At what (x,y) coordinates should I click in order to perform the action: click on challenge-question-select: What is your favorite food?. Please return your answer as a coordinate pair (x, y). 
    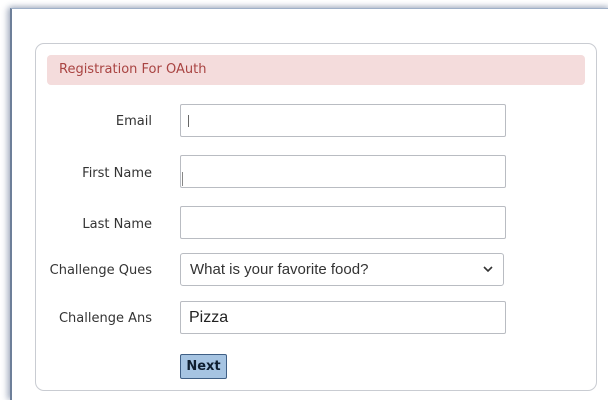
    Looking at the image, I should click on (342, 269).